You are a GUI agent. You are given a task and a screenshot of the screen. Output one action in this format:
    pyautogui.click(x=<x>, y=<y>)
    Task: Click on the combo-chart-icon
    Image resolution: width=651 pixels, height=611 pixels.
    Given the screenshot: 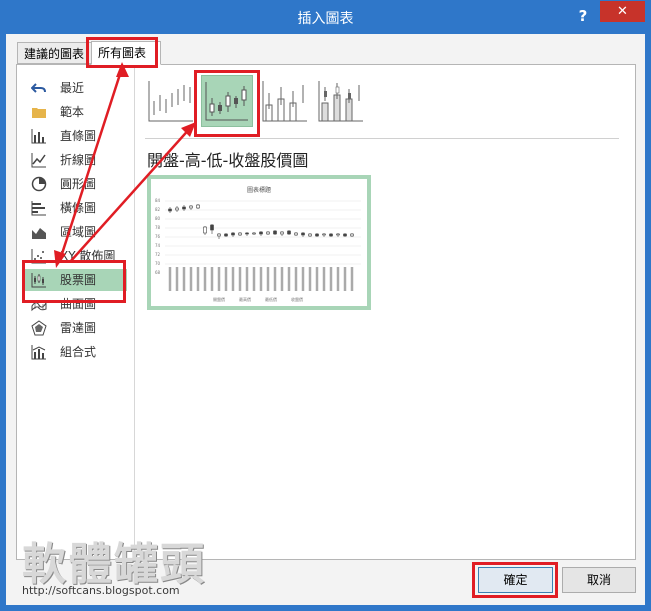 What is the action you would take?
    pyautogui.click(x=38, y=352)
    